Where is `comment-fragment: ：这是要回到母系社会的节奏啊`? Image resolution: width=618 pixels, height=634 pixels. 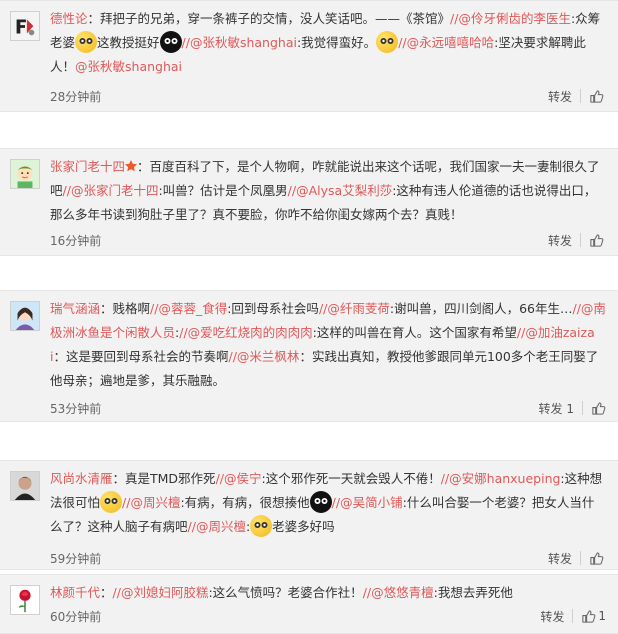
comment-fragment: ：这是要回到母系社会的节奏啊 is located at coordinates (141, 356).